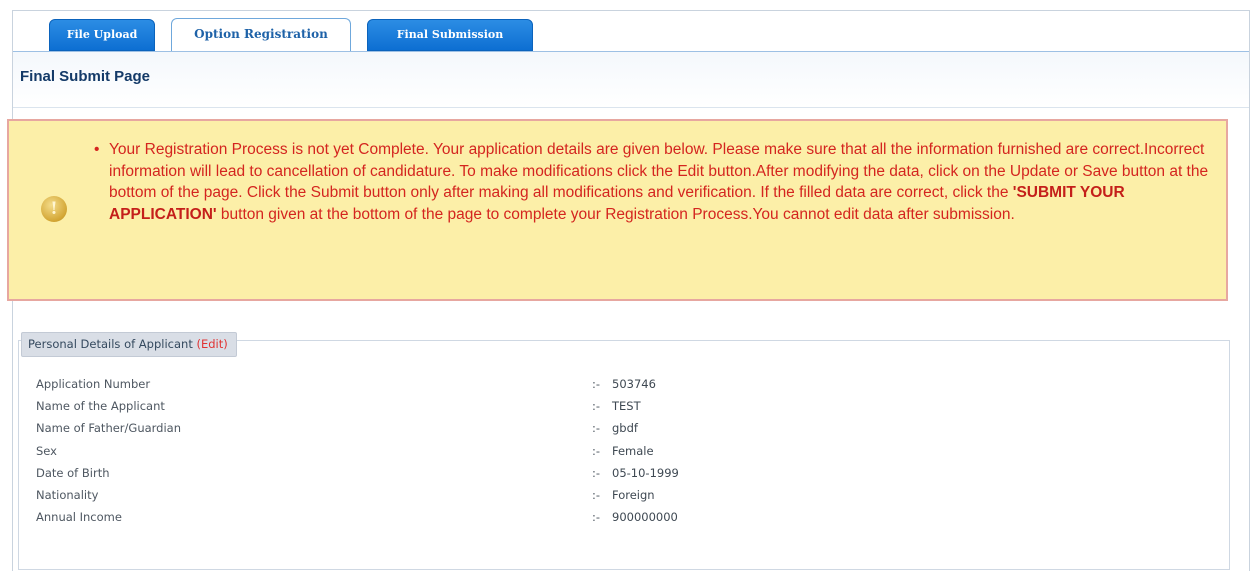 The width and height of the screenshot is (1259, 571). Describe the element at coordinates (102, 35) in the screenshot. I see `tab-file-upload: File Upload` at that location.